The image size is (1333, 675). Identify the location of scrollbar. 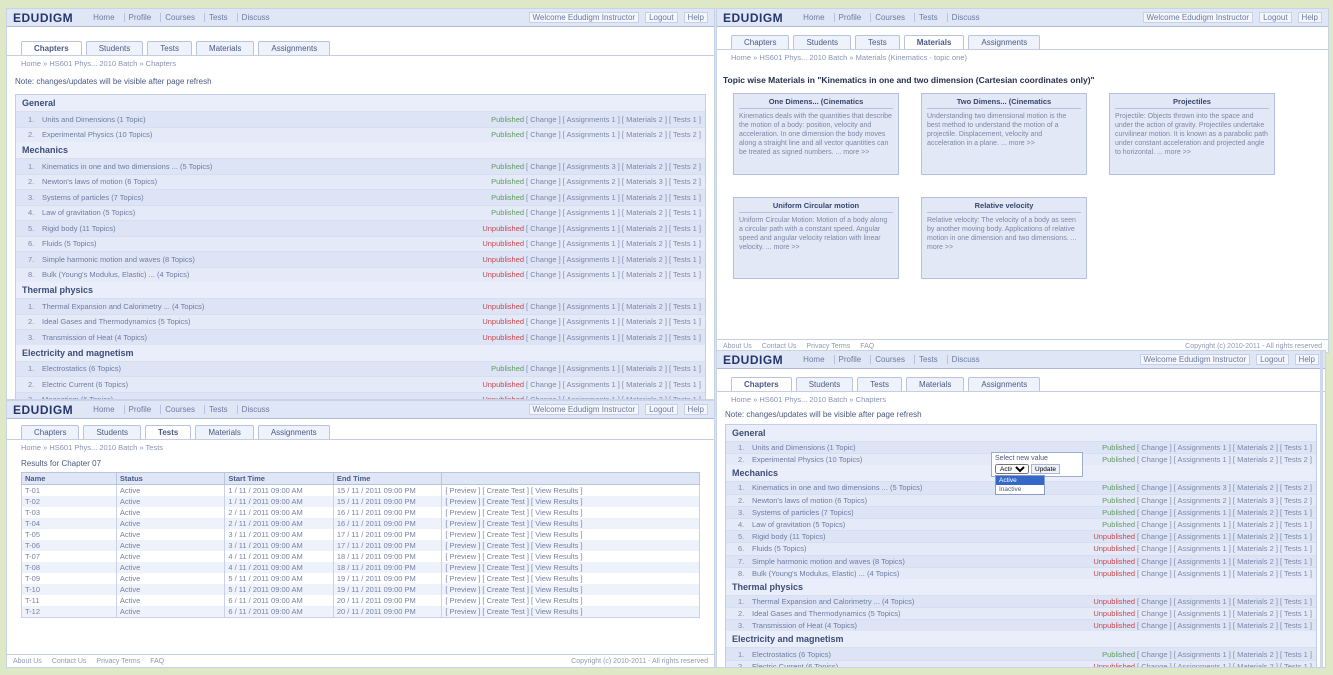
(1321, 509).